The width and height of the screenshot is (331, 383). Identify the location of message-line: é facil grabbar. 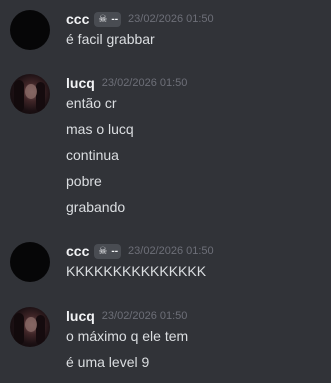
(110, 39).